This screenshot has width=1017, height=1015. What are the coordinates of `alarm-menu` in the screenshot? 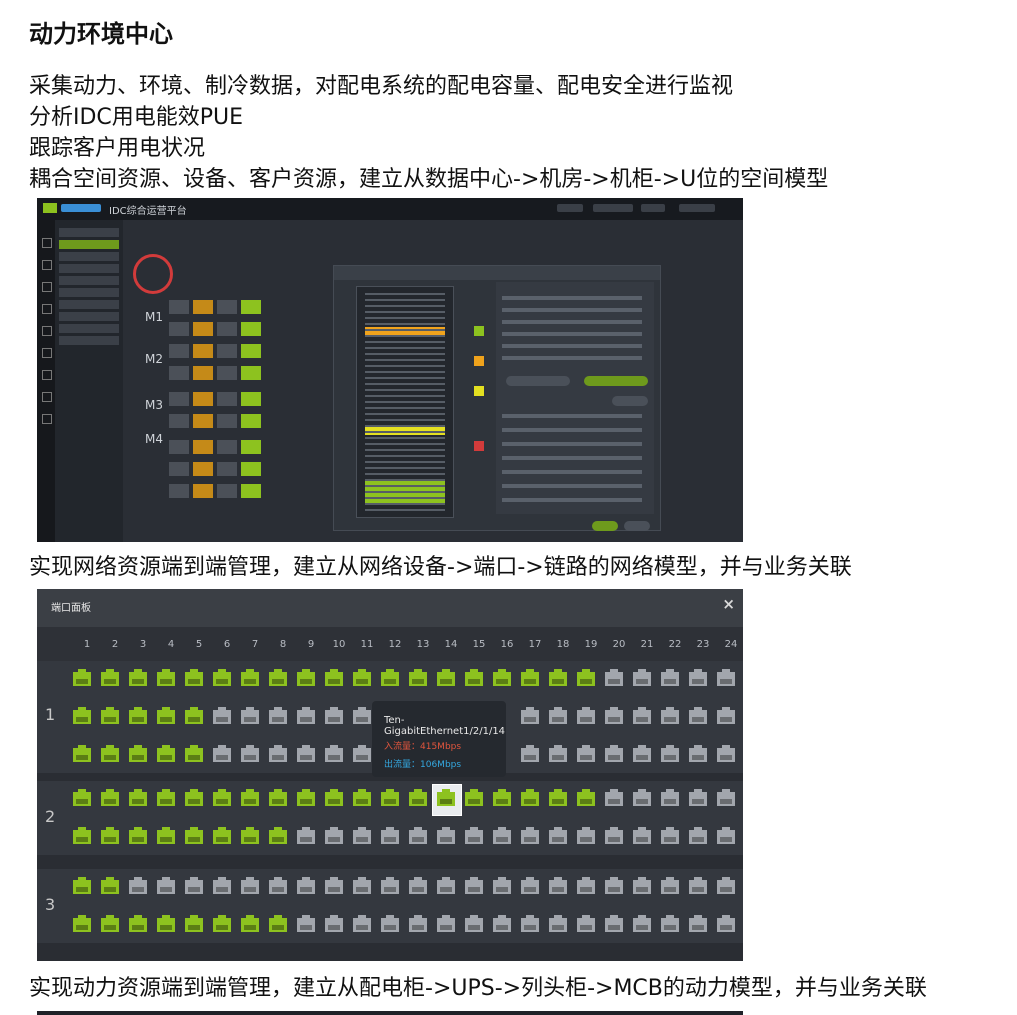 It's located at (570, 208).